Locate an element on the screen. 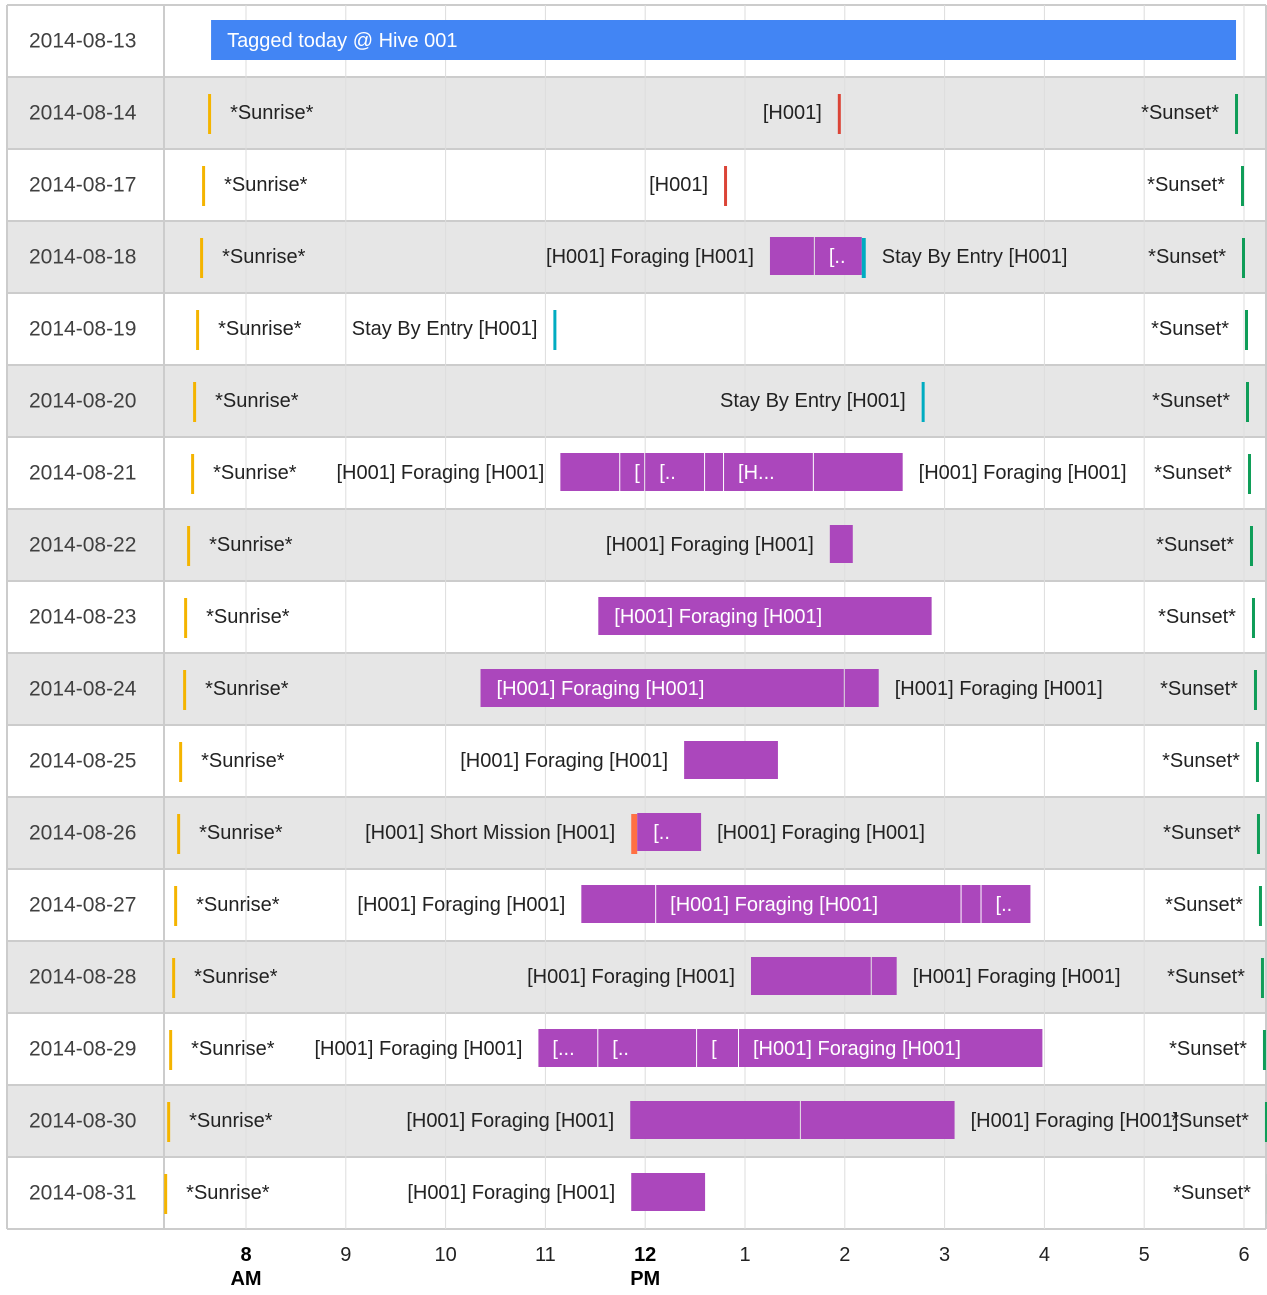 This screenshot has height=1295, width=1267. timeline-row-background is located at coordinates (636, 329).